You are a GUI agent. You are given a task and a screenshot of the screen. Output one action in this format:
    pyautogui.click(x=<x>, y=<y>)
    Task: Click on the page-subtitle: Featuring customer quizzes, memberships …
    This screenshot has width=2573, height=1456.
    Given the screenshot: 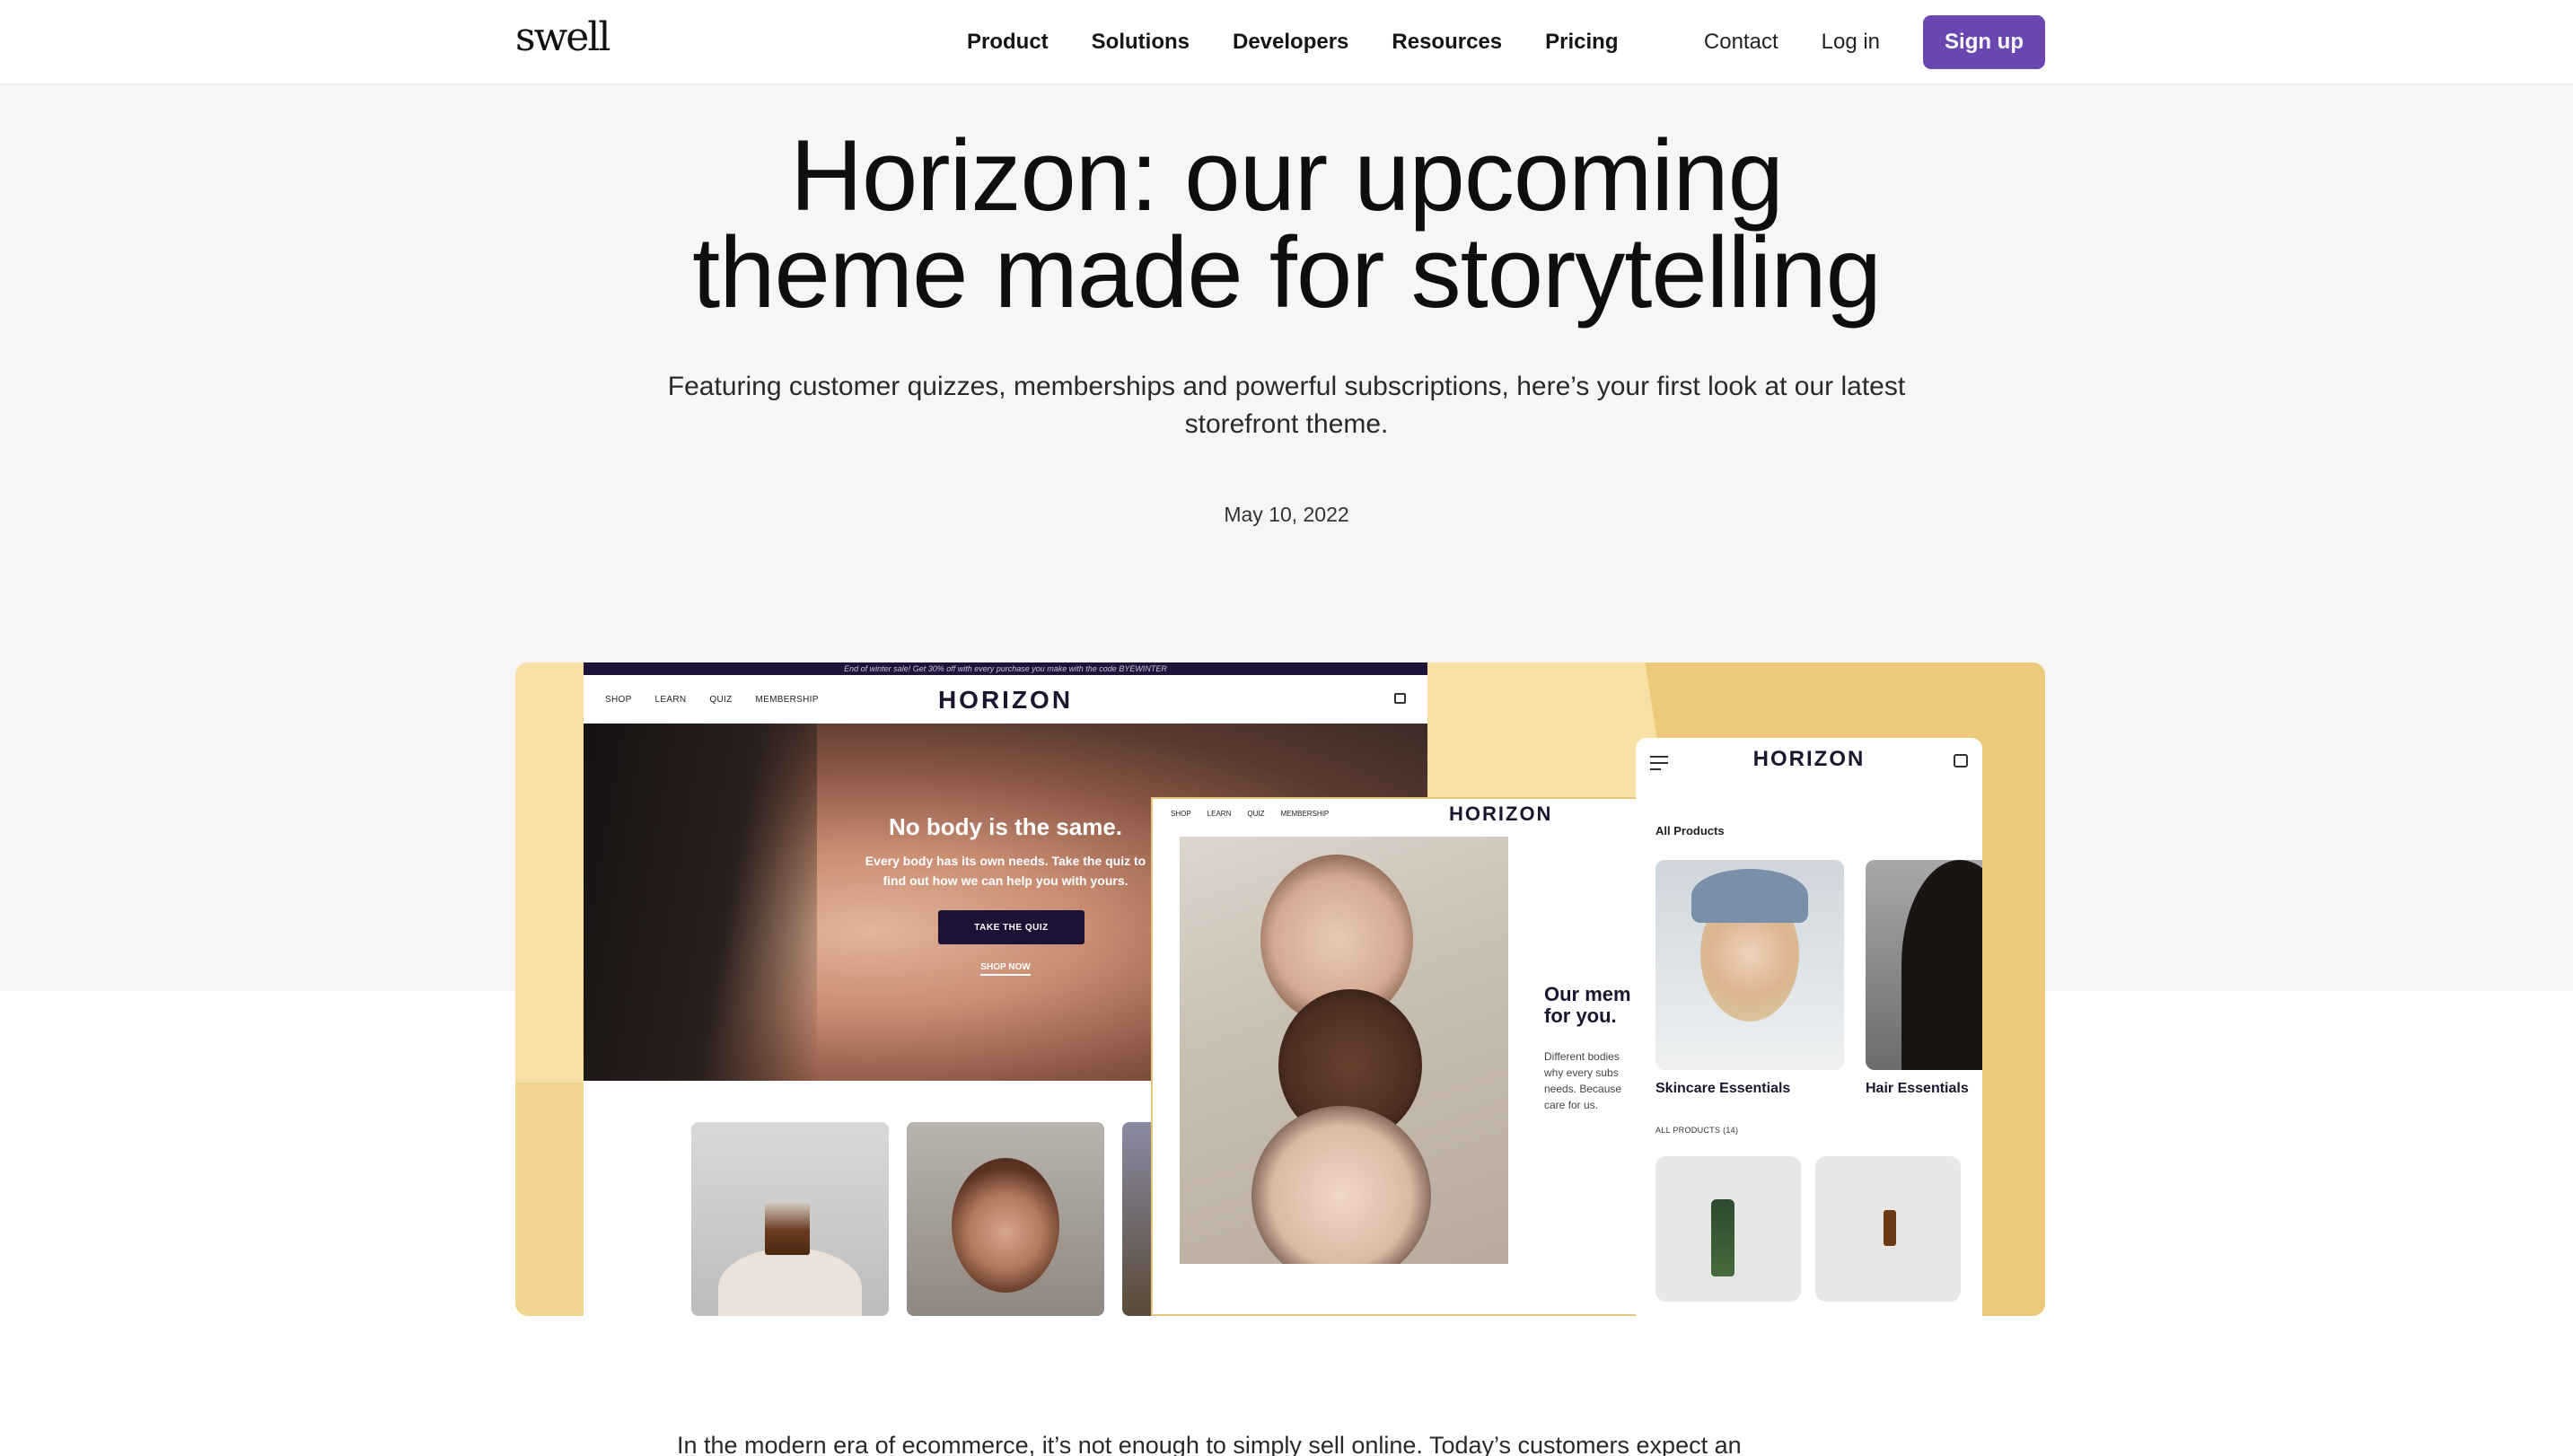 What is the action you would take?
    pyautogui.click(x=1286, y=406)
    